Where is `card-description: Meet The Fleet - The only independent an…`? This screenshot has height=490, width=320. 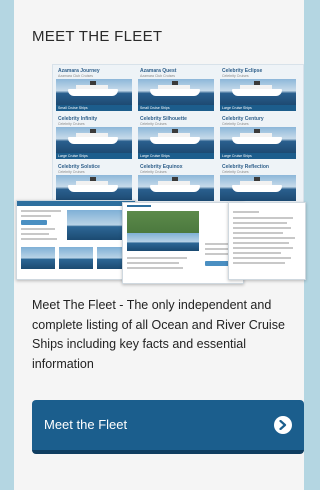 card-description: Meet The Fleet - The only independent an… is located at coordinates (158, 334).